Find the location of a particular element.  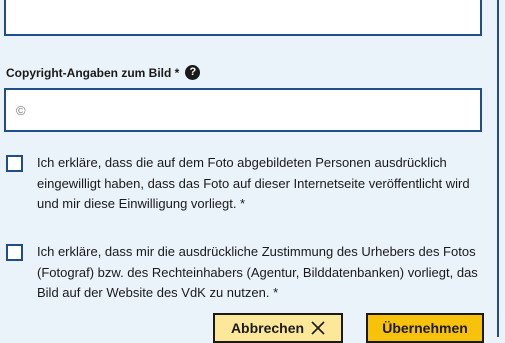

apply-button-label: Übernehmen is located at coordinates (425, 328).